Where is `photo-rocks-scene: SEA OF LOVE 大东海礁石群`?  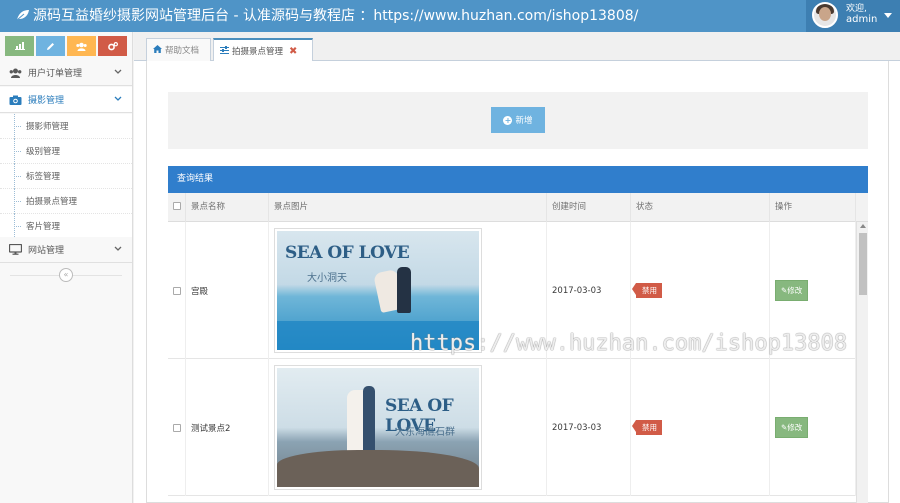 photo-rocks-scene: SEA OF LOVE 大东海礁石群 is located at coordinates (378, 427).